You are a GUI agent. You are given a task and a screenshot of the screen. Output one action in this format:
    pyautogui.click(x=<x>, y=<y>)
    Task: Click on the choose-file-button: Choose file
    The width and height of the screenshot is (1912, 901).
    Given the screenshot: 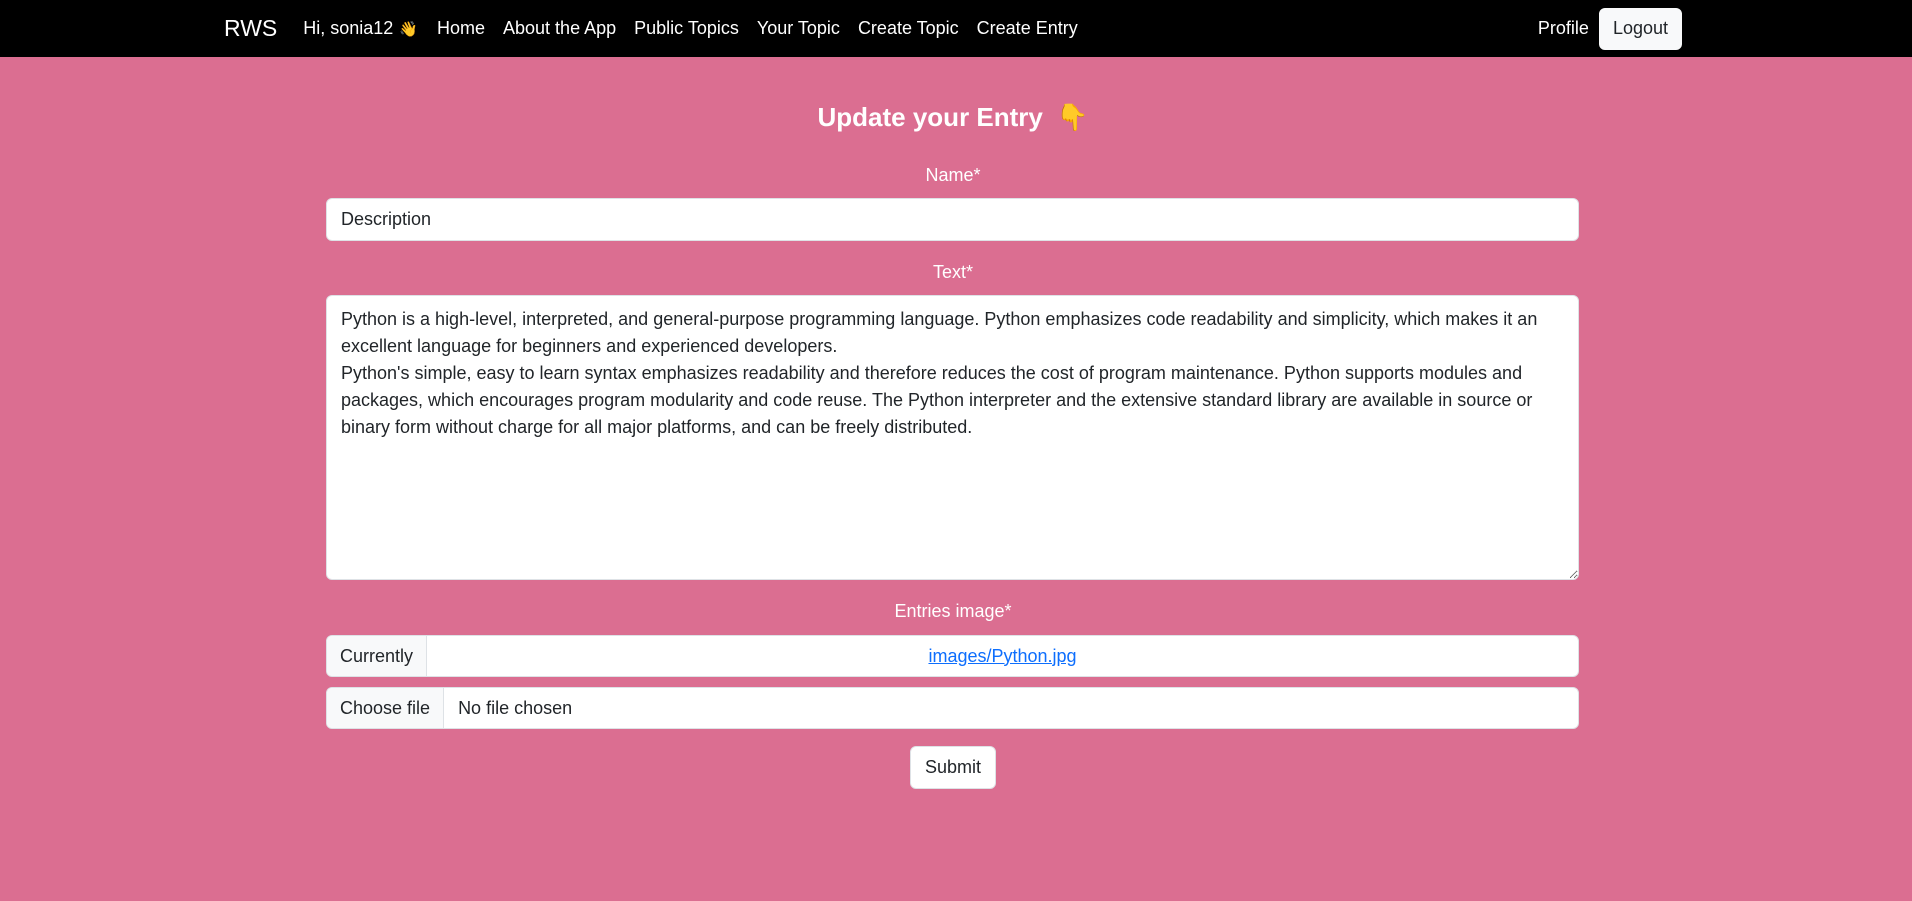 What is the action you would take?
    pyautogui.click(x=386, y=708)
    